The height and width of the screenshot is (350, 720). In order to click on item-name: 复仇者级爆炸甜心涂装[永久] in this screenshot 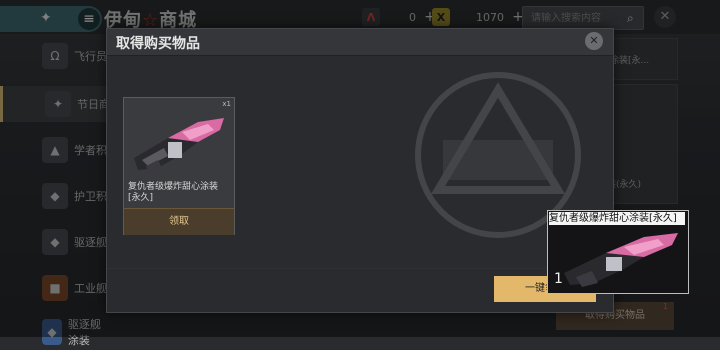, I will do `click(173, 192)`.